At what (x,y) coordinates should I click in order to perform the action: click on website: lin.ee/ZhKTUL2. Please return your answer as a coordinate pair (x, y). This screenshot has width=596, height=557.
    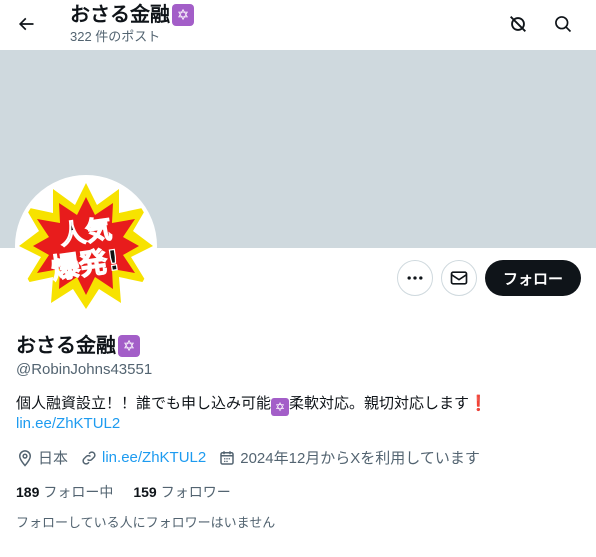
    Looking at the image, I should click on (143, 458).